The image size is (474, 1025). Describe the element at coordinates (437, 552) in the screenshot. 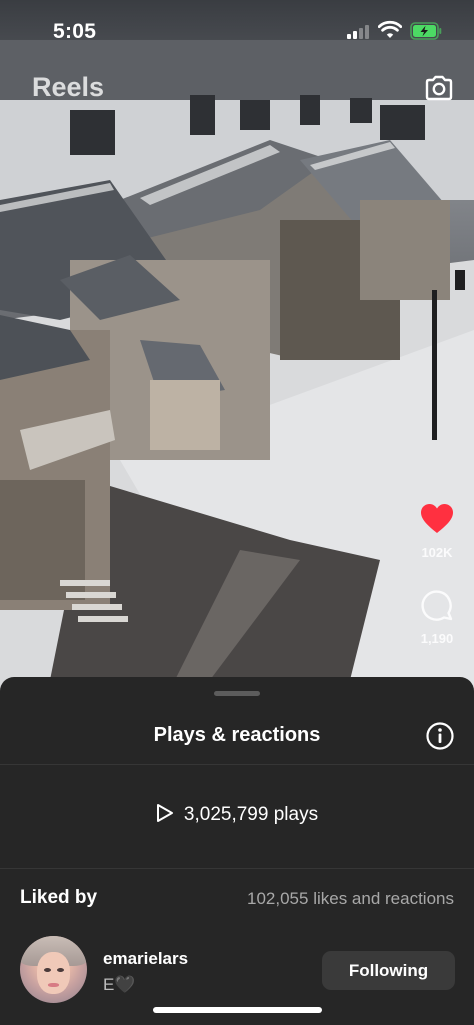

I see `like-count: 102K` at that location.